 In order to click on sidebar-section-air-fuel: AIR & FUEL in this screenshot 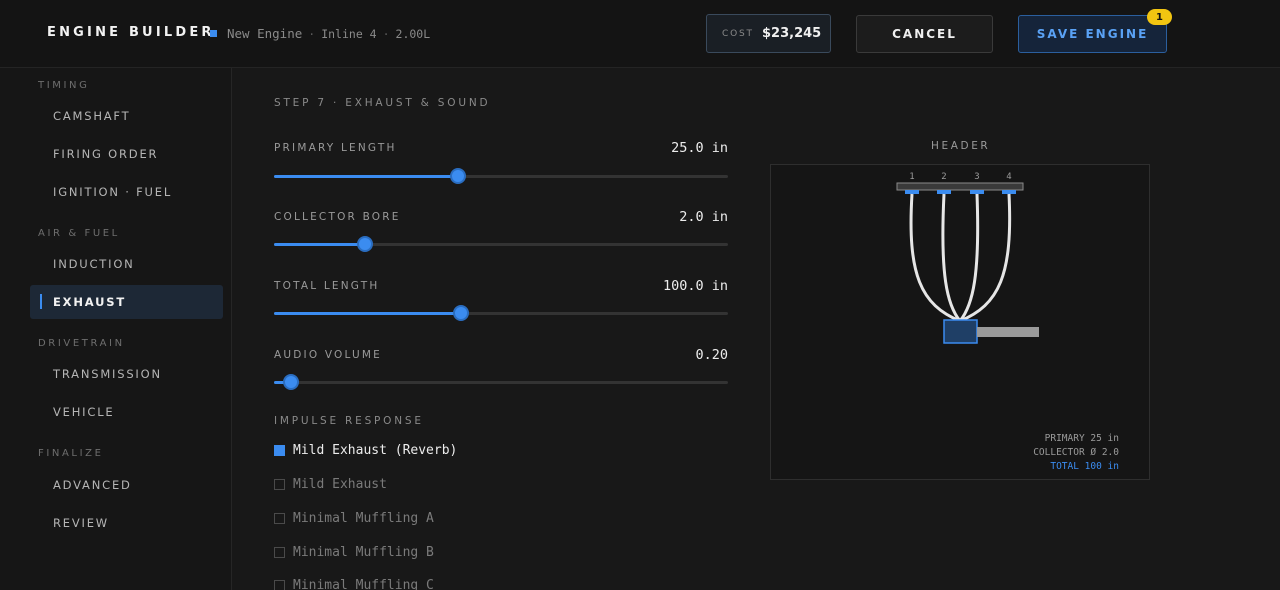, I will do `click(79, 233)`.